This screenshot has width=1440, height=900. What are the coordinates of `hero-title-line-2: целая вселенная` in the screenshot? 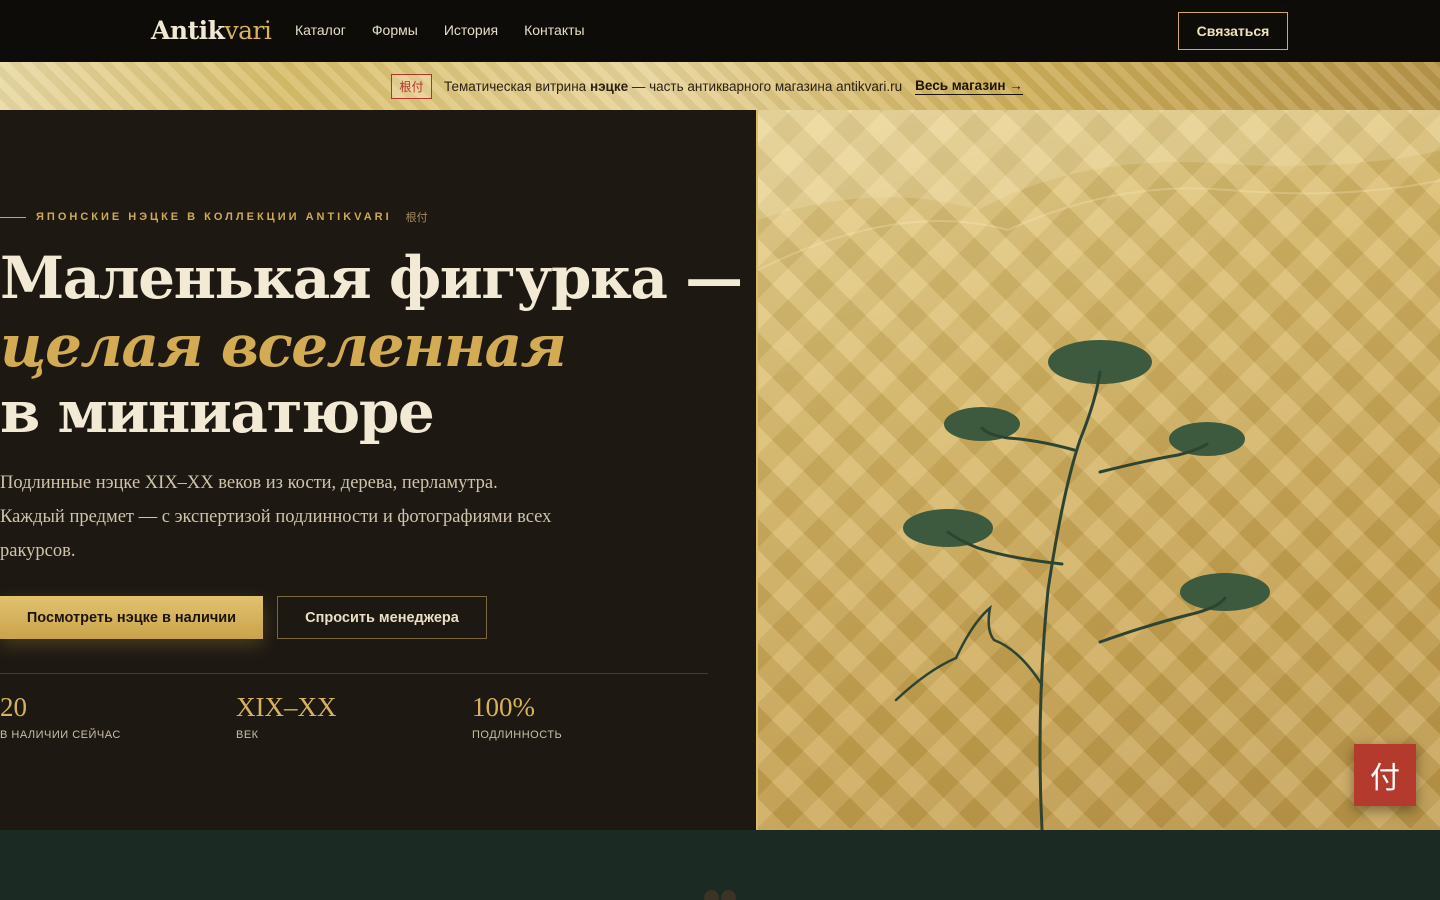 It's located at (283, 346).